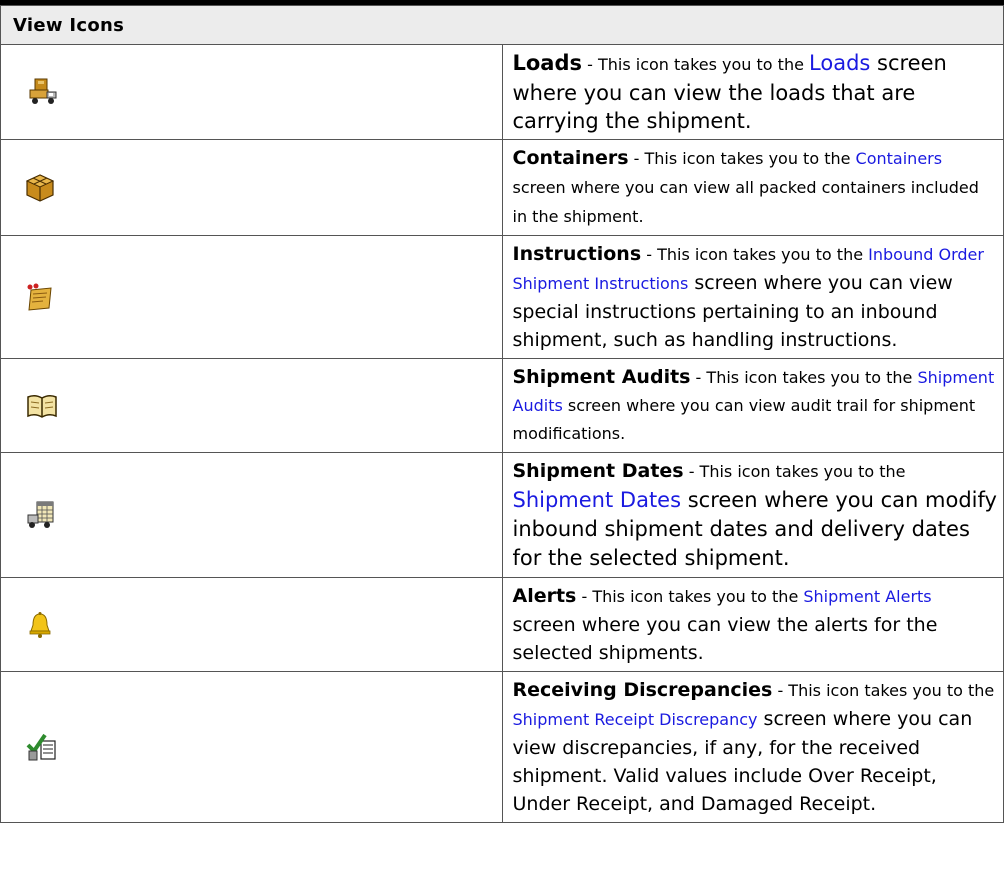  What do you see at coordinates (598, 471) in the screenshot?
I see `item-name: Shipment Dates` at bounding box center [598, 471].